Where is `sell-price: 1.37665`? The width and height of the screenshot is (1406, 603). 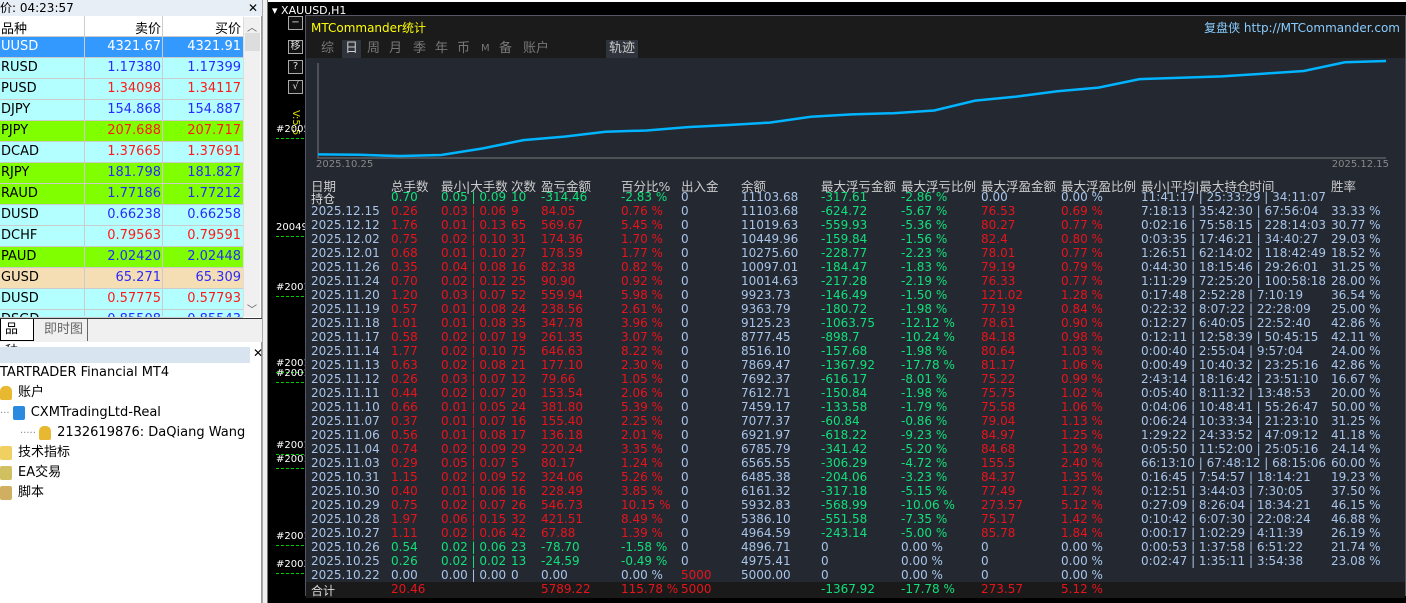 sell-price: 1.37665 is located at coordinates (134, 151).